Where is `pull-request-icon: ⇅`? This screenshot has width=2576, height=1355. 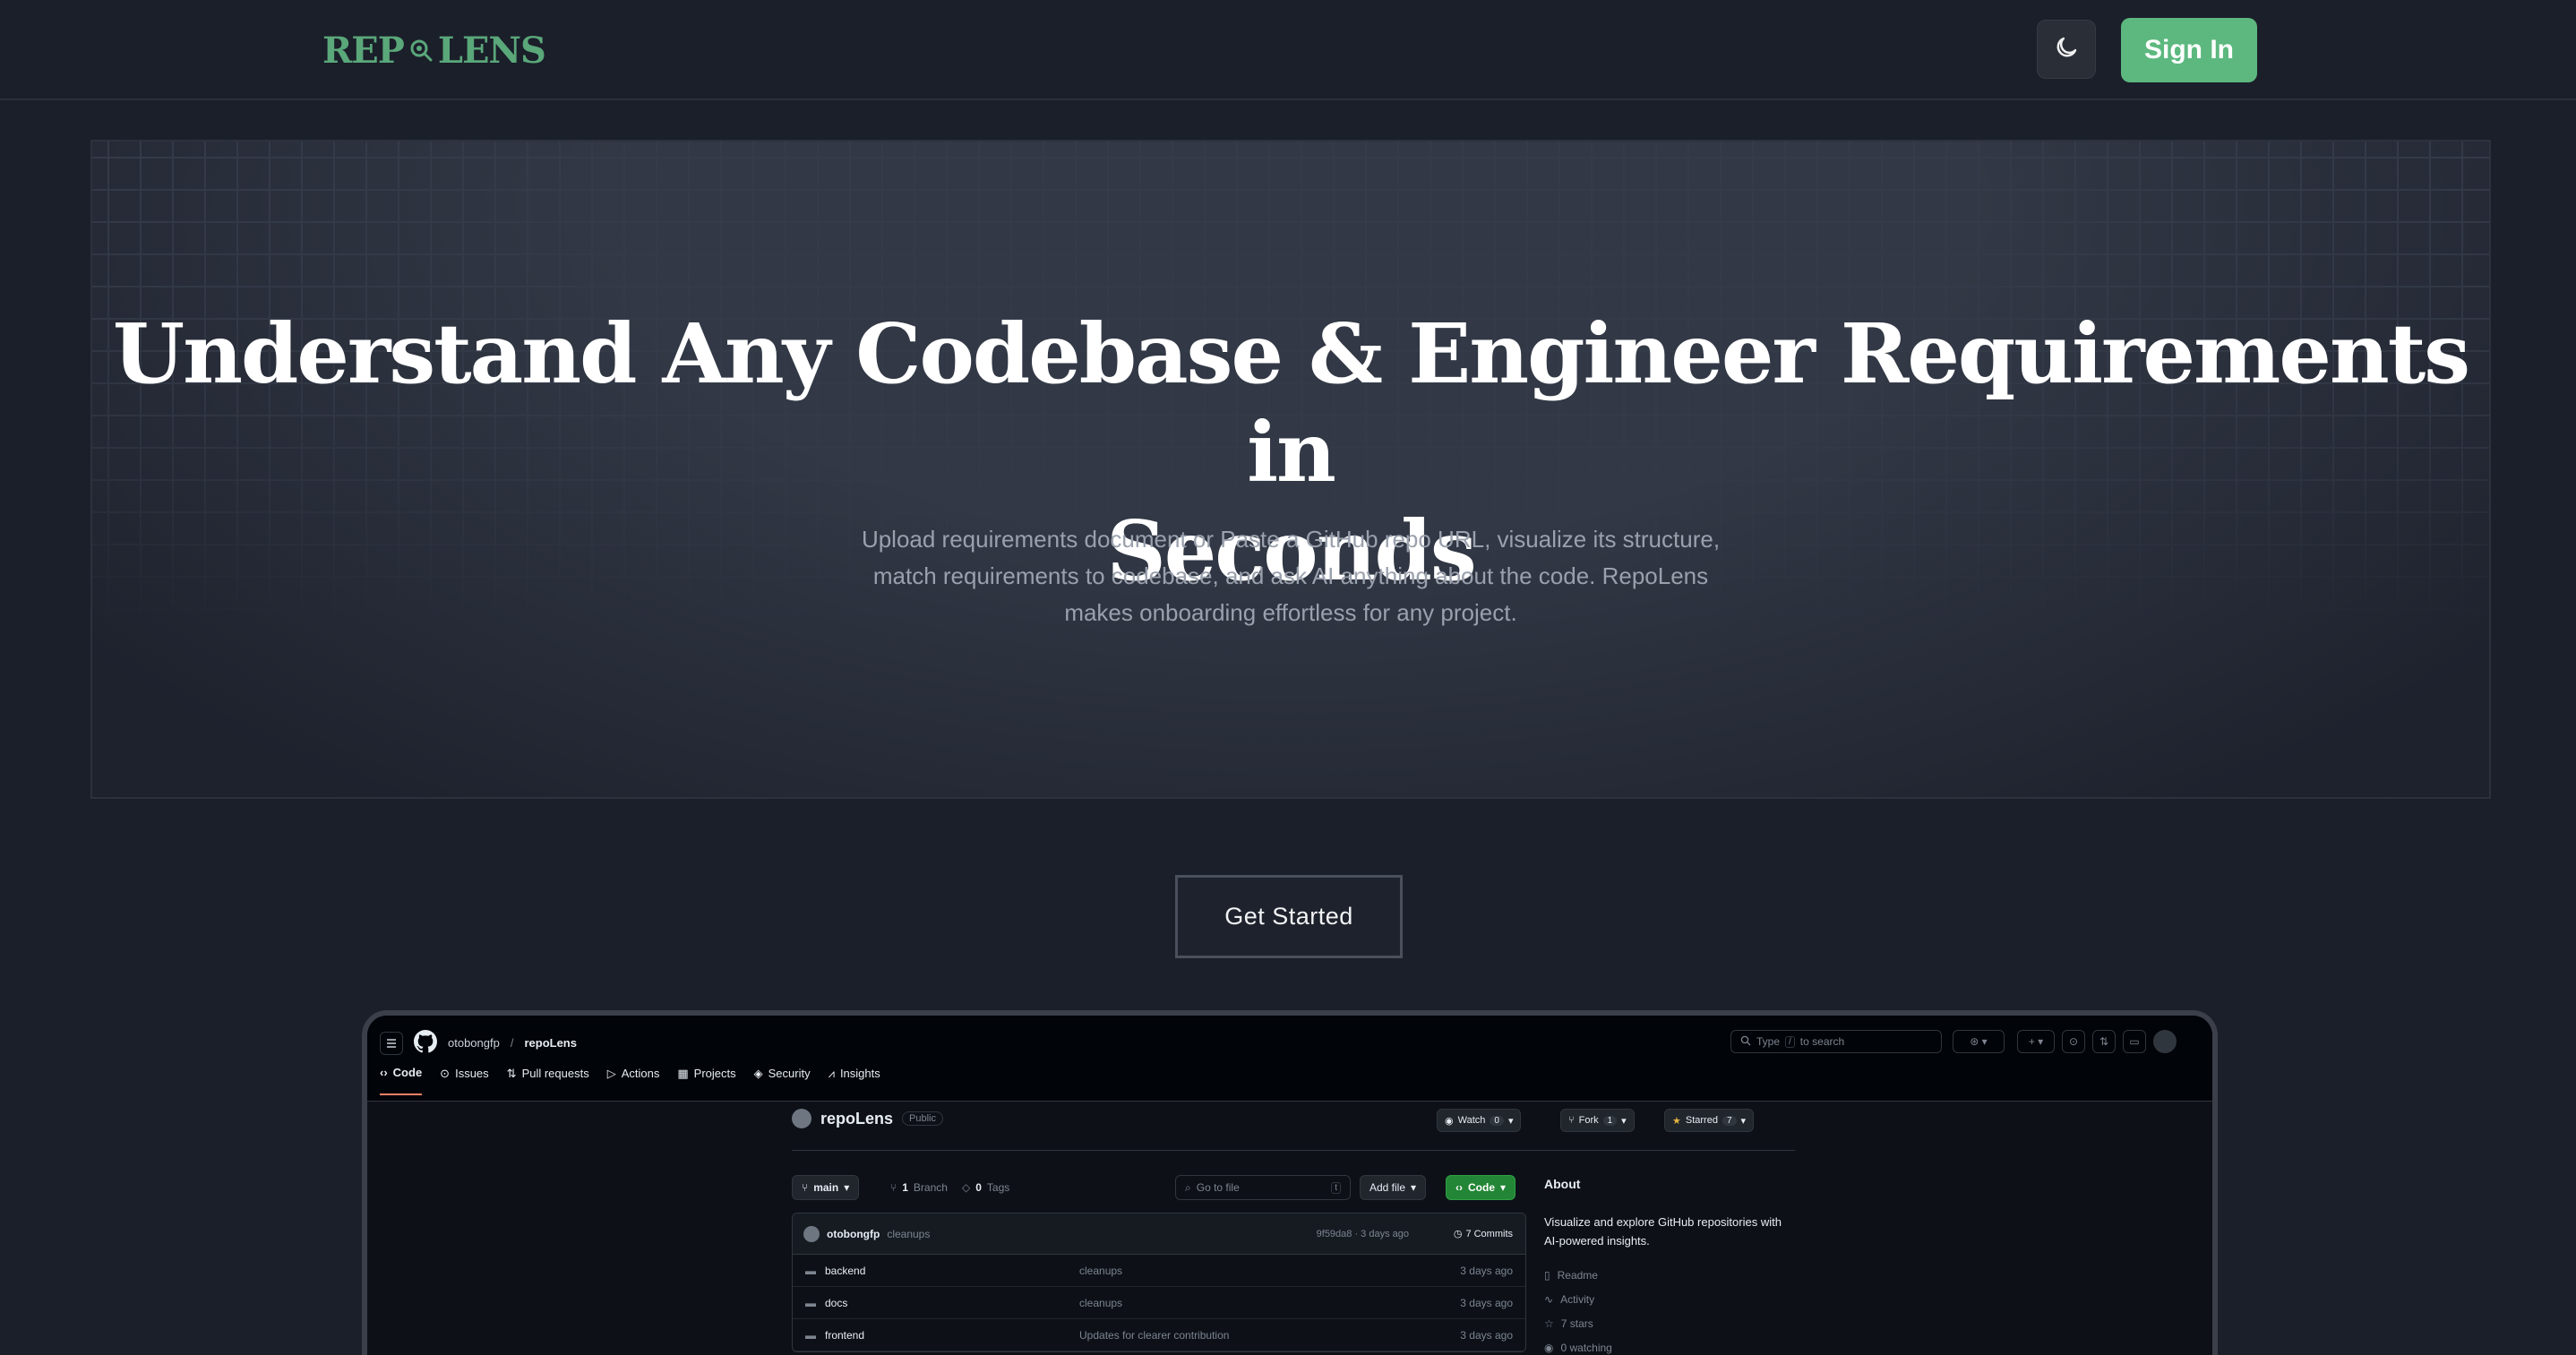
pull-request-icon: ⇅ is located at coordinates (2104, 1041).